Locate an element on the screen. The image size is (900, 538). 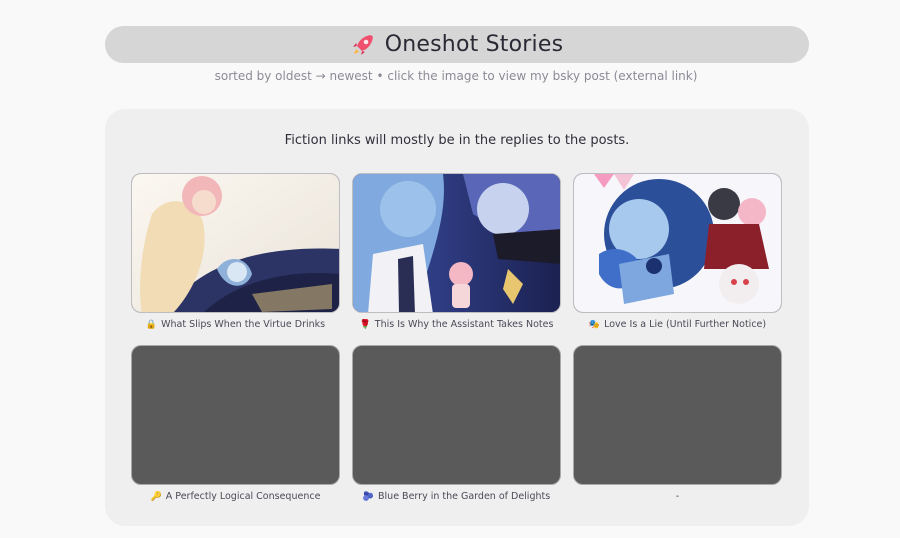
story-tile: 🔑 A Perfectly Logical Consequence is located at coordinates (235, 423).